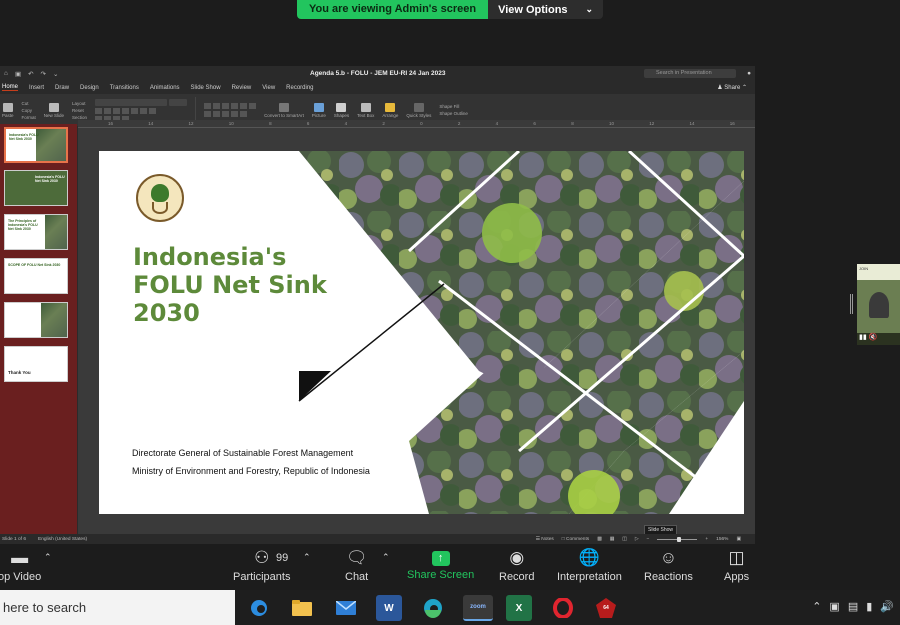 This screenshot has height=625, width=900. Describe the element at coordinates (453, 113) in the screenshot. I see `shape-outline-button: Shape Outline` at that location.